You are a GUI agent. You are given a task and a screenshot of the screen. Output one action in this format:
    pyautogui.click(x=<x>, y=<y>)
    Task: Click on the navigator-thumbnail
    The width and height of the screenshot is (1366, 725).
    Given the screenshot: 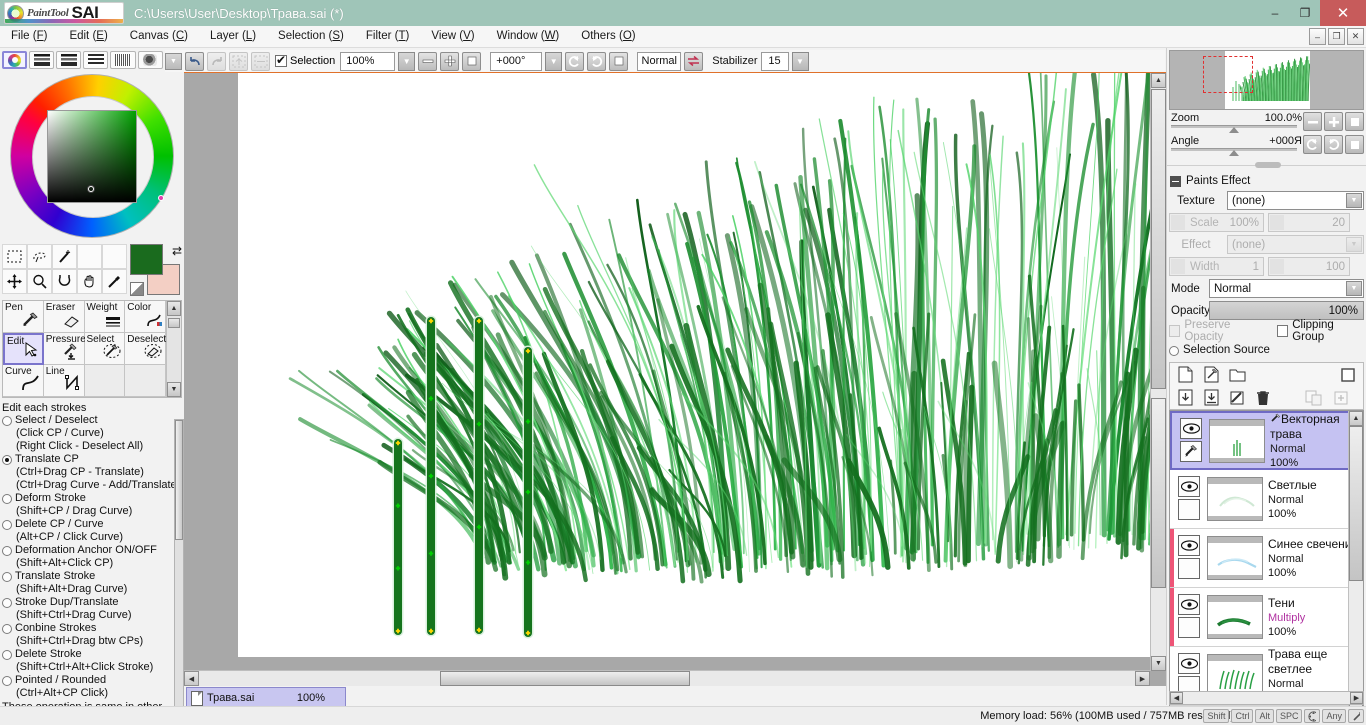 What is the action you would take?
    pyautogui.click(x=1266, y=80)
    